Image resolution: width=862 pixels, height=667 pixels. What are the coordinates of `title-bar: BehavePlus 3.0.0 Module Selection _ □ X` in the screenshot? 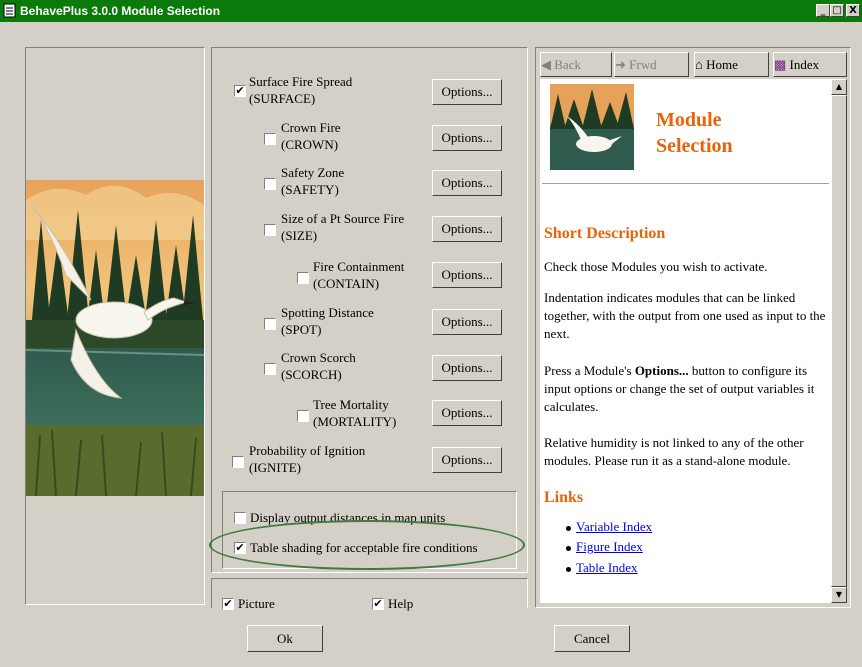 It's located at (431, 11).